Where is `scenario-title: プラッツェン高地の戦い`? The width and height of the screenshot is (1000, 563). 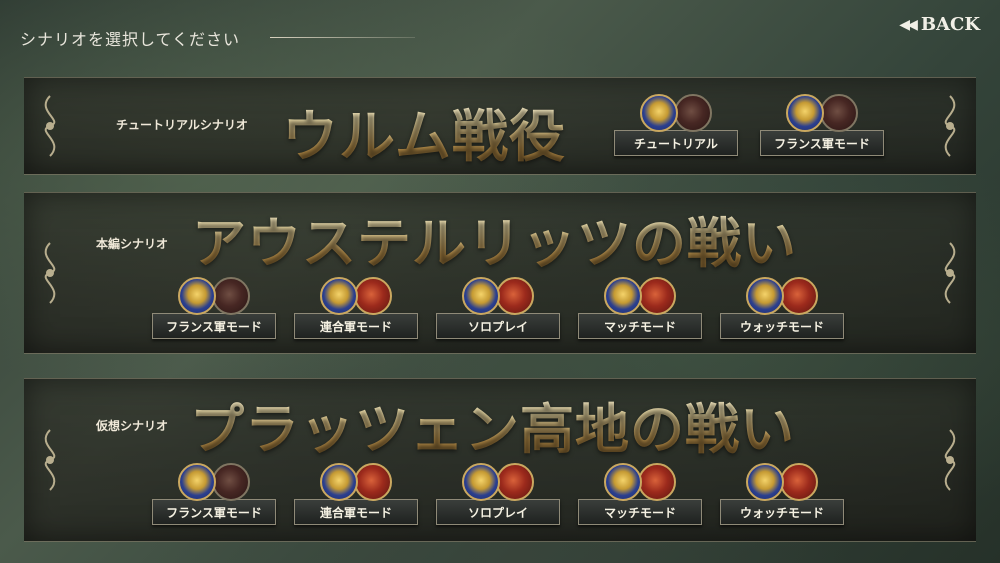 scenario-title: プラッツェン高地の戦い is located at coordinates (492, 424).